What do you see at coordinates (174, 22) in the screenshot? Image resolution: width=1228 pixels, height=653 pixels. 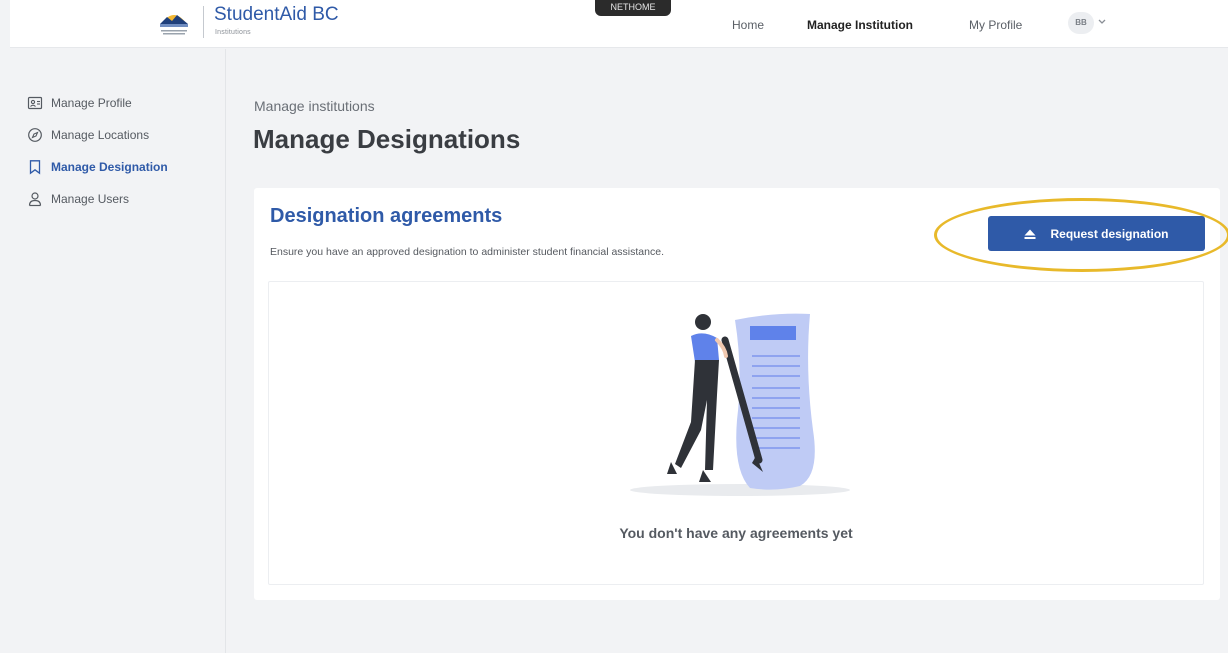 I see `bc-government-logo` at bounding box center [174, 22].